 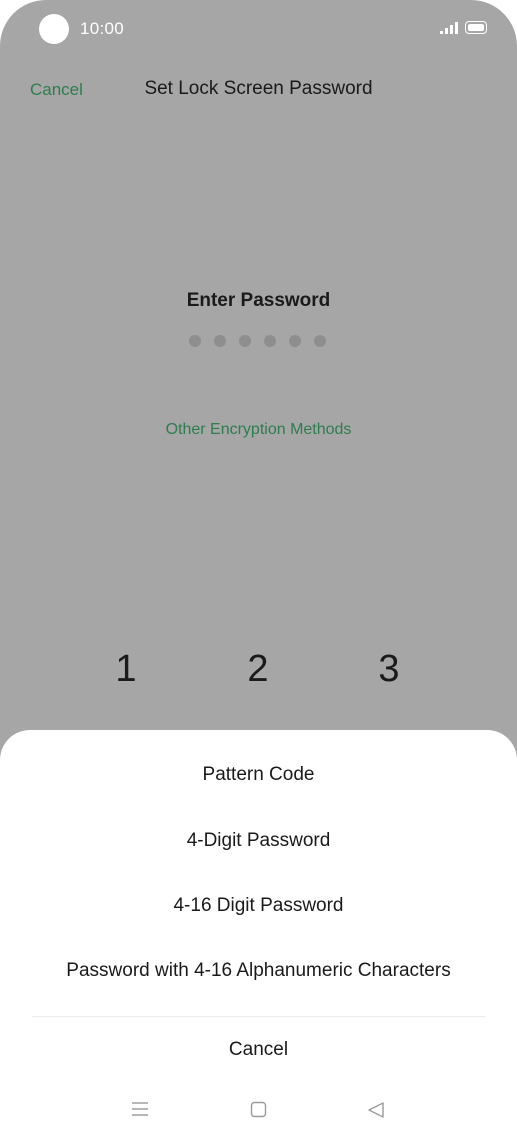 I want to click on keypad-key-2: 2, so click(x=258, y=669).